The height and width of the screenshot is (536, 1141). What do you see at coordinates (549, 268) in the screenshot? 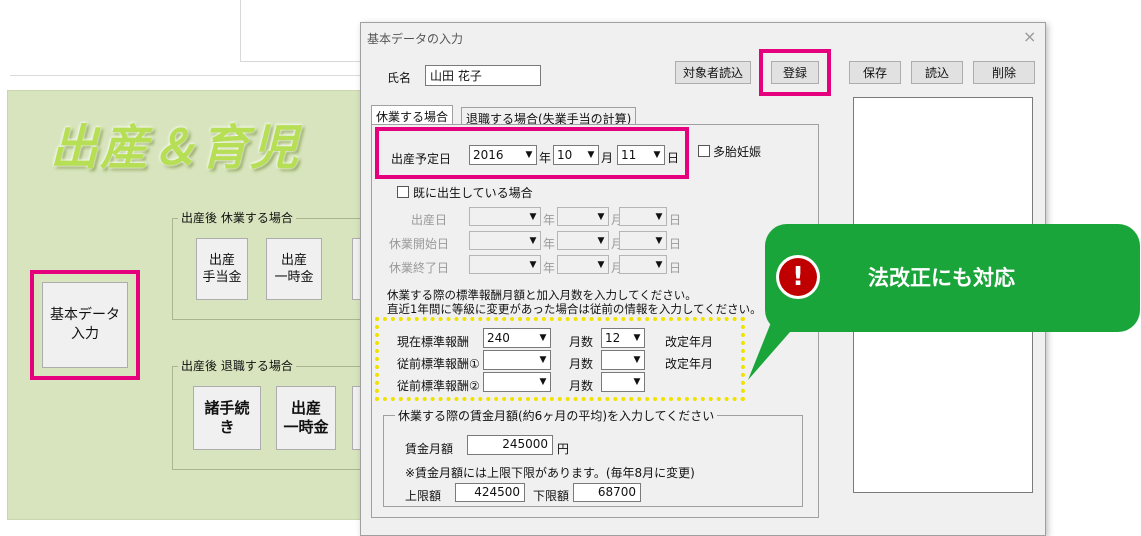
I see `leave-end-year-unit: 年` at bounding box center [549, 268].